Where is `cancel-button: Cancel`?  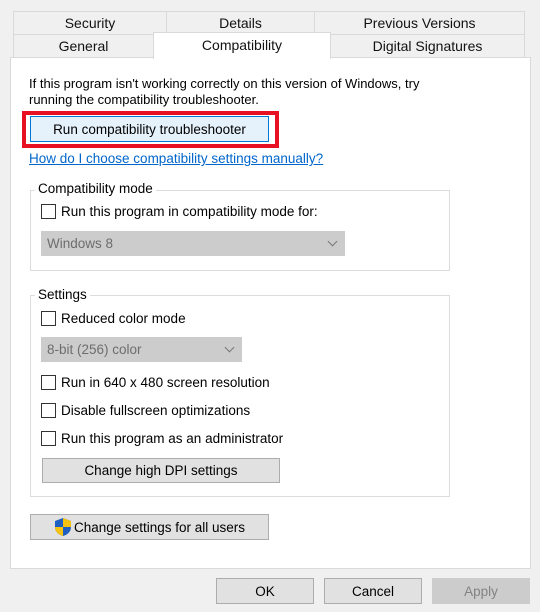
cancel-button: Cancel is located at coordinates (373, 591).